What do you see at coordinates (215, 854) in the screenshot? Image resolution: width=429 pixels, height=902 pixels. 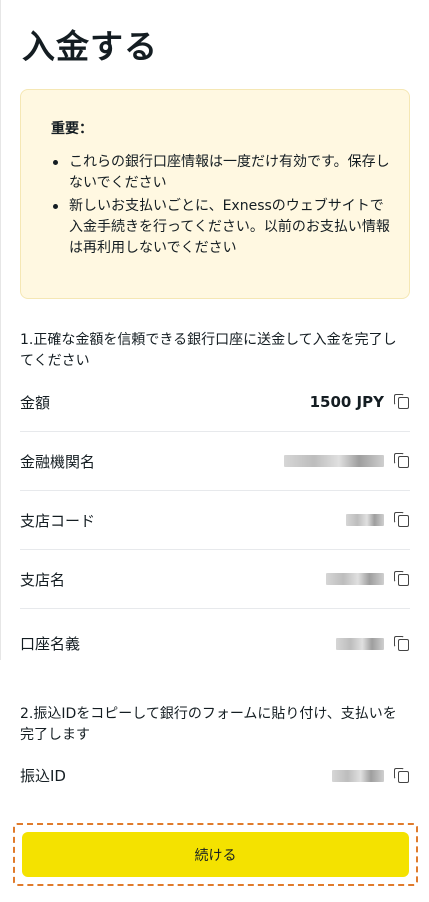 I see `continue-button: 続ける` at bounding box center [215, 854].